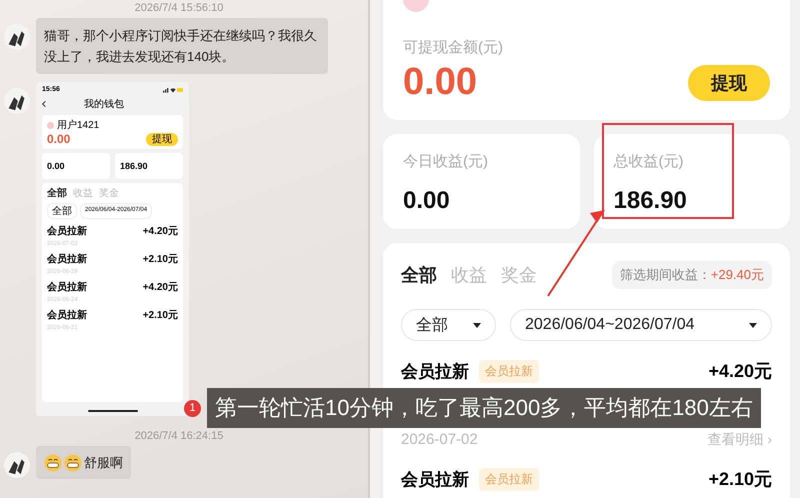  What do you see at coordinates (665, 274) in the screenshot?
I see `period-label: 筛选期间收益：` at bounding box center [665, 274].